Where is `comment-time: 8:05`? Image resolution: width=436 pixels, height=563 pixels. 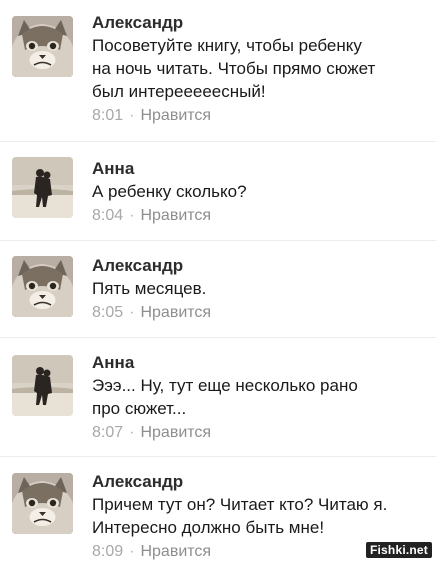
comment-time: 8:05 is located at coordinates (107, 312).